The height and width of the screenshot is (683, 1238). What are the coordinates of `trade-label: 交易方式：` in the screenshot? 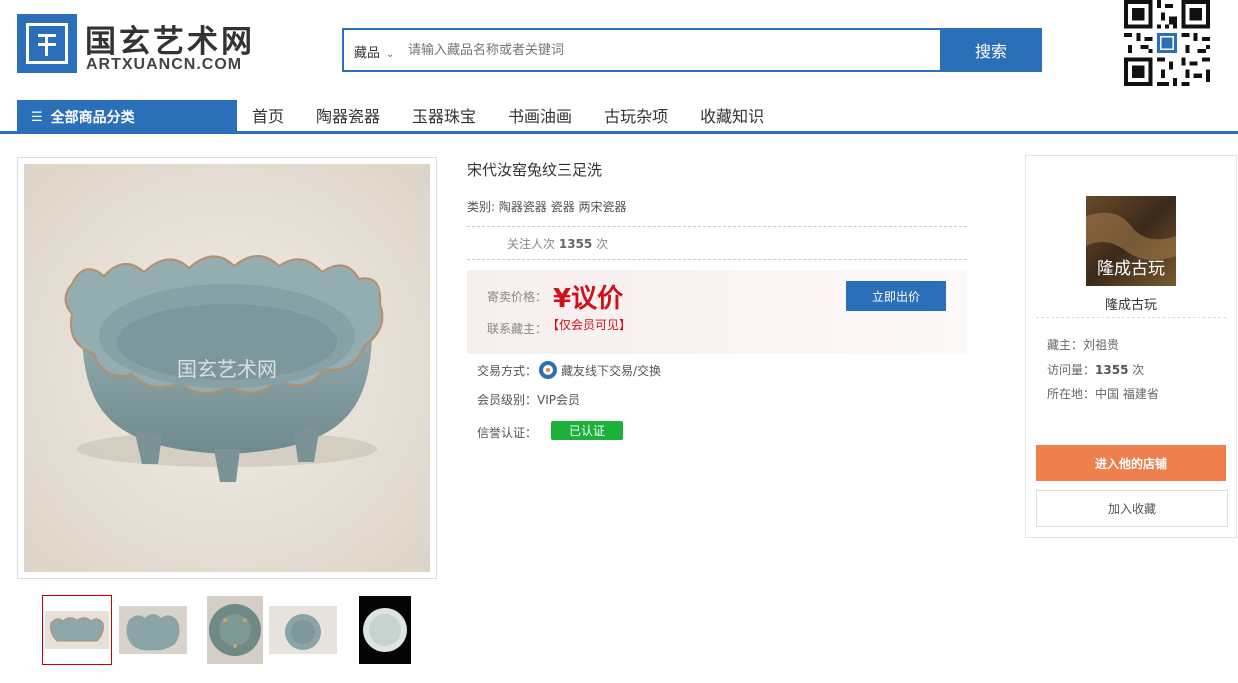 It's located at (507, 370).